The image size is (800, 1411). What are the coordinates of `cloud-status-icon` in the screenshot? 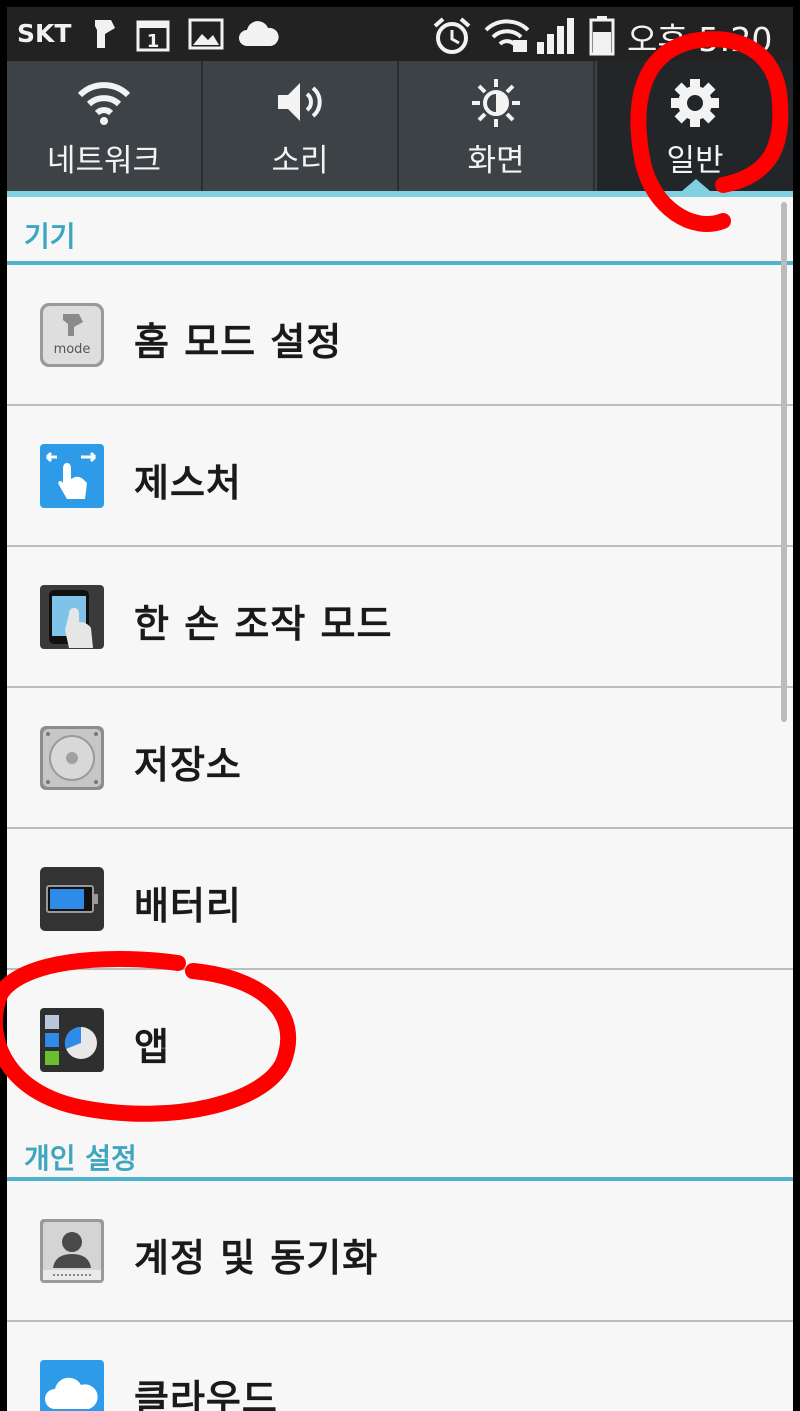 It's located at (259, 33).